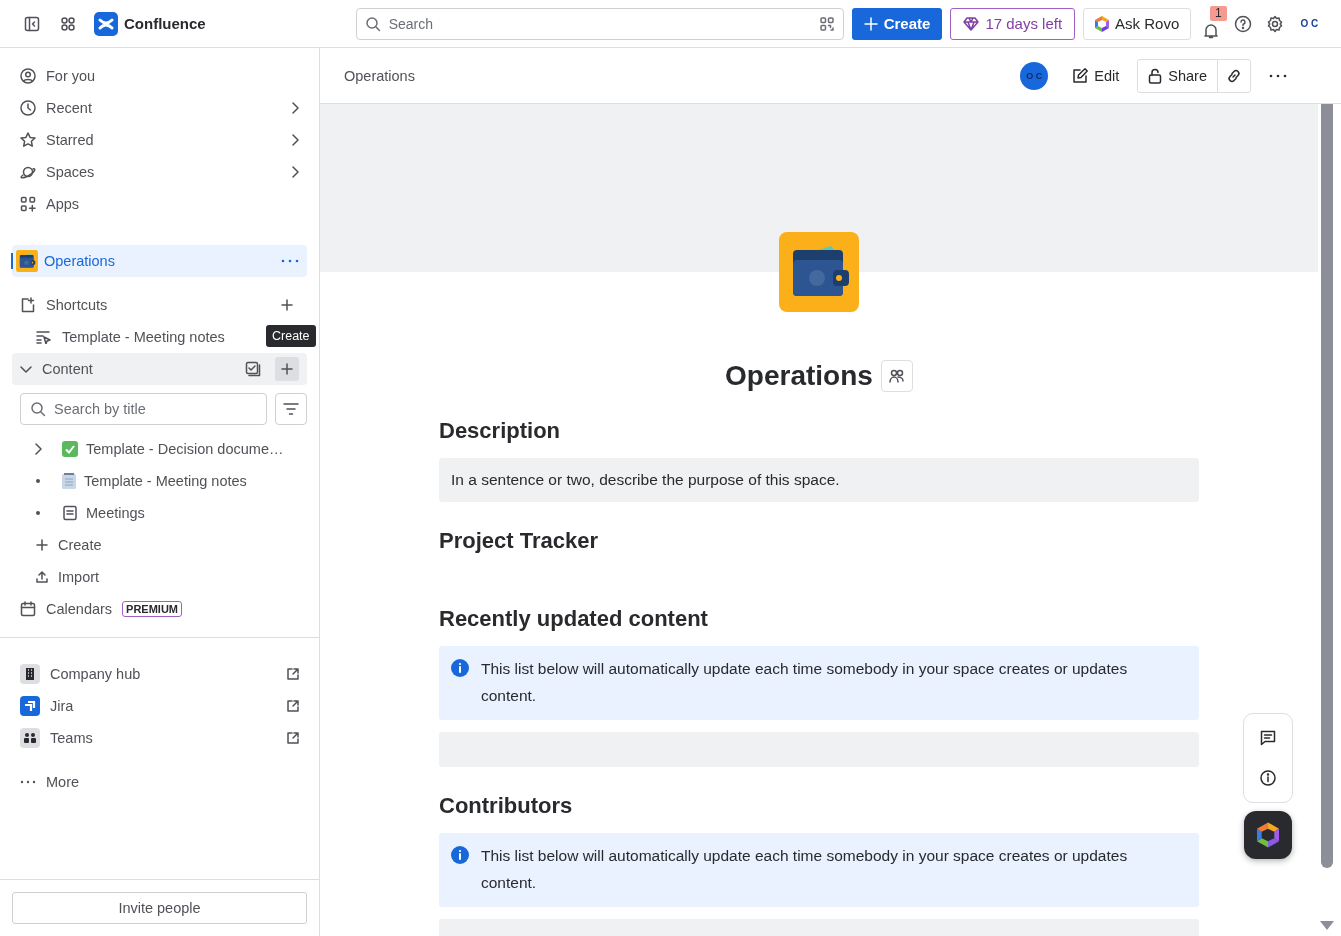 This screenshot has width=1341, height=936. Describe the element at coordinates (519, 541) in the screenshot. I see `section-heading: Project Tracker` at that location.